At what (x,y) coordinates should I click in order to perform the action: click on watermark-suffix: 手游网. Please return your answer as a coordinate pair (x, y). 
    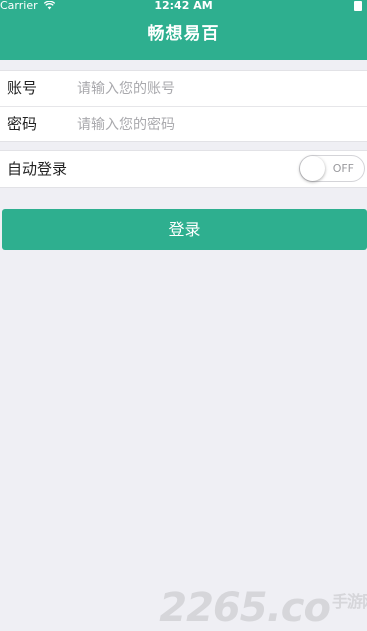
    Looking at the image, I should click on (349, 601).